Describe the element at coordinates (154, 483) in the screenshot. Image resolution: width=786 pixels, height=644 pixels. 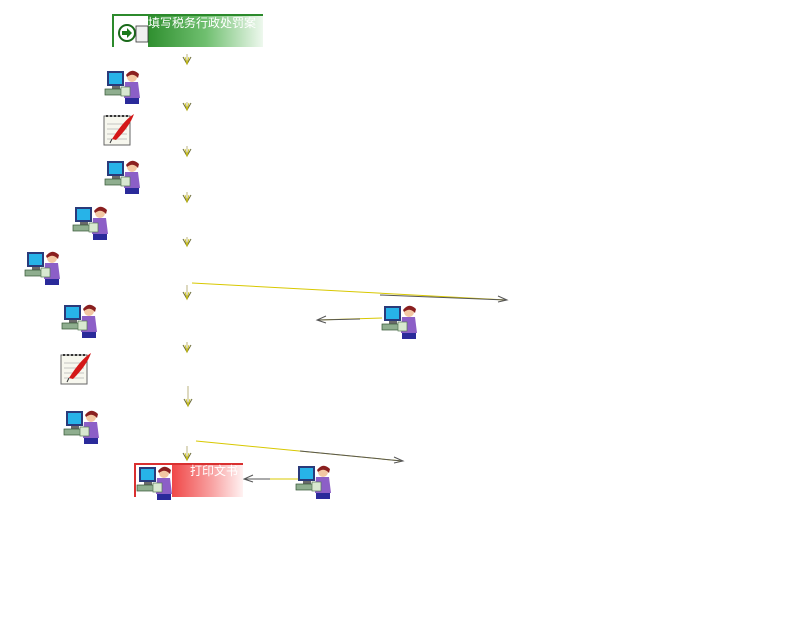
I see `printer-worker-icon` at that location.